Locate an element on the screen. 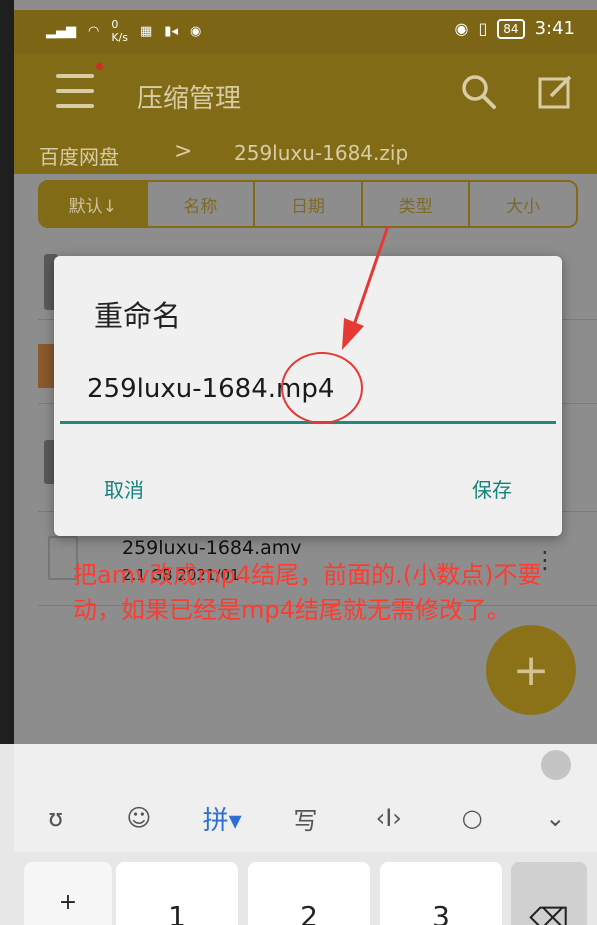  page-title: 压缩管理 is located at coordinates (189, 99).